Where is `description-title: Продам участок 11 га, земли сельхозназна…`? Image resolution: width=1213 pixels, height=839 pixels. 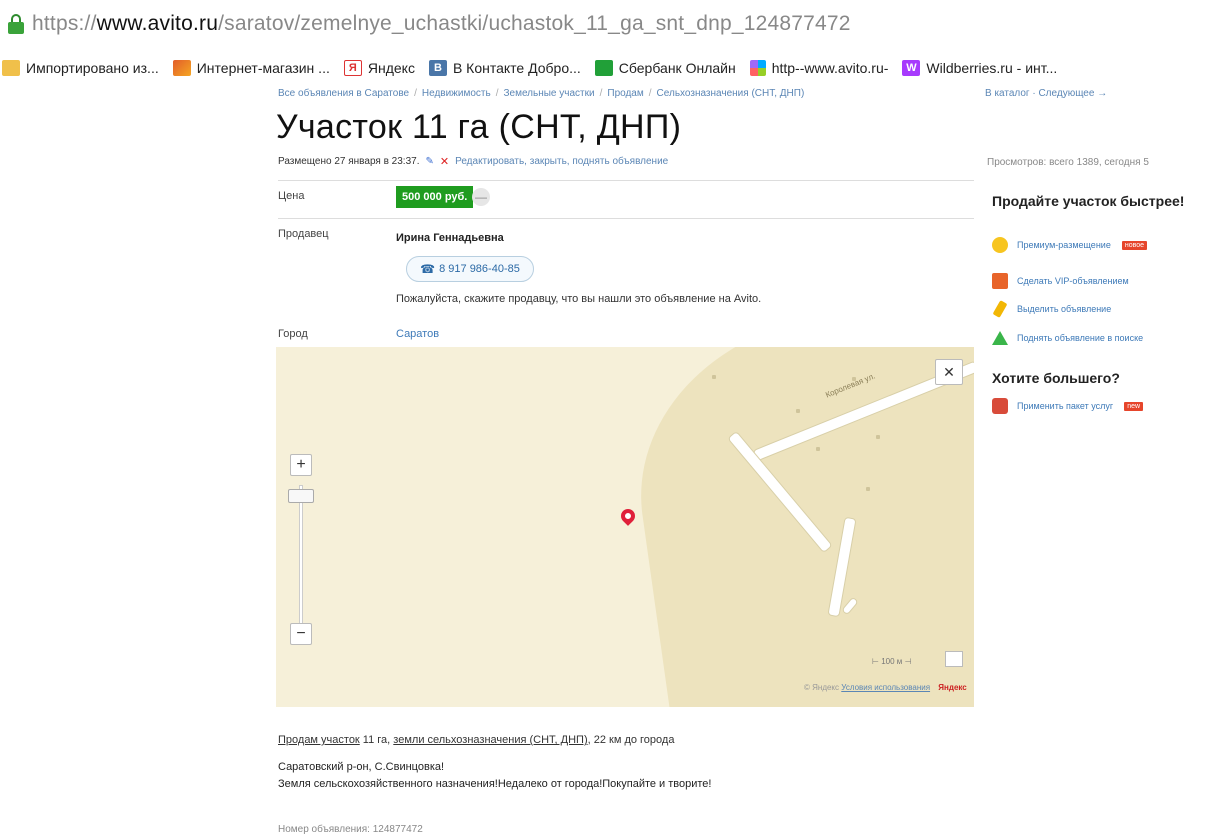
description-title: Продам участок 11 га, земли сельхозназна… is located at coordinates (476, 740).